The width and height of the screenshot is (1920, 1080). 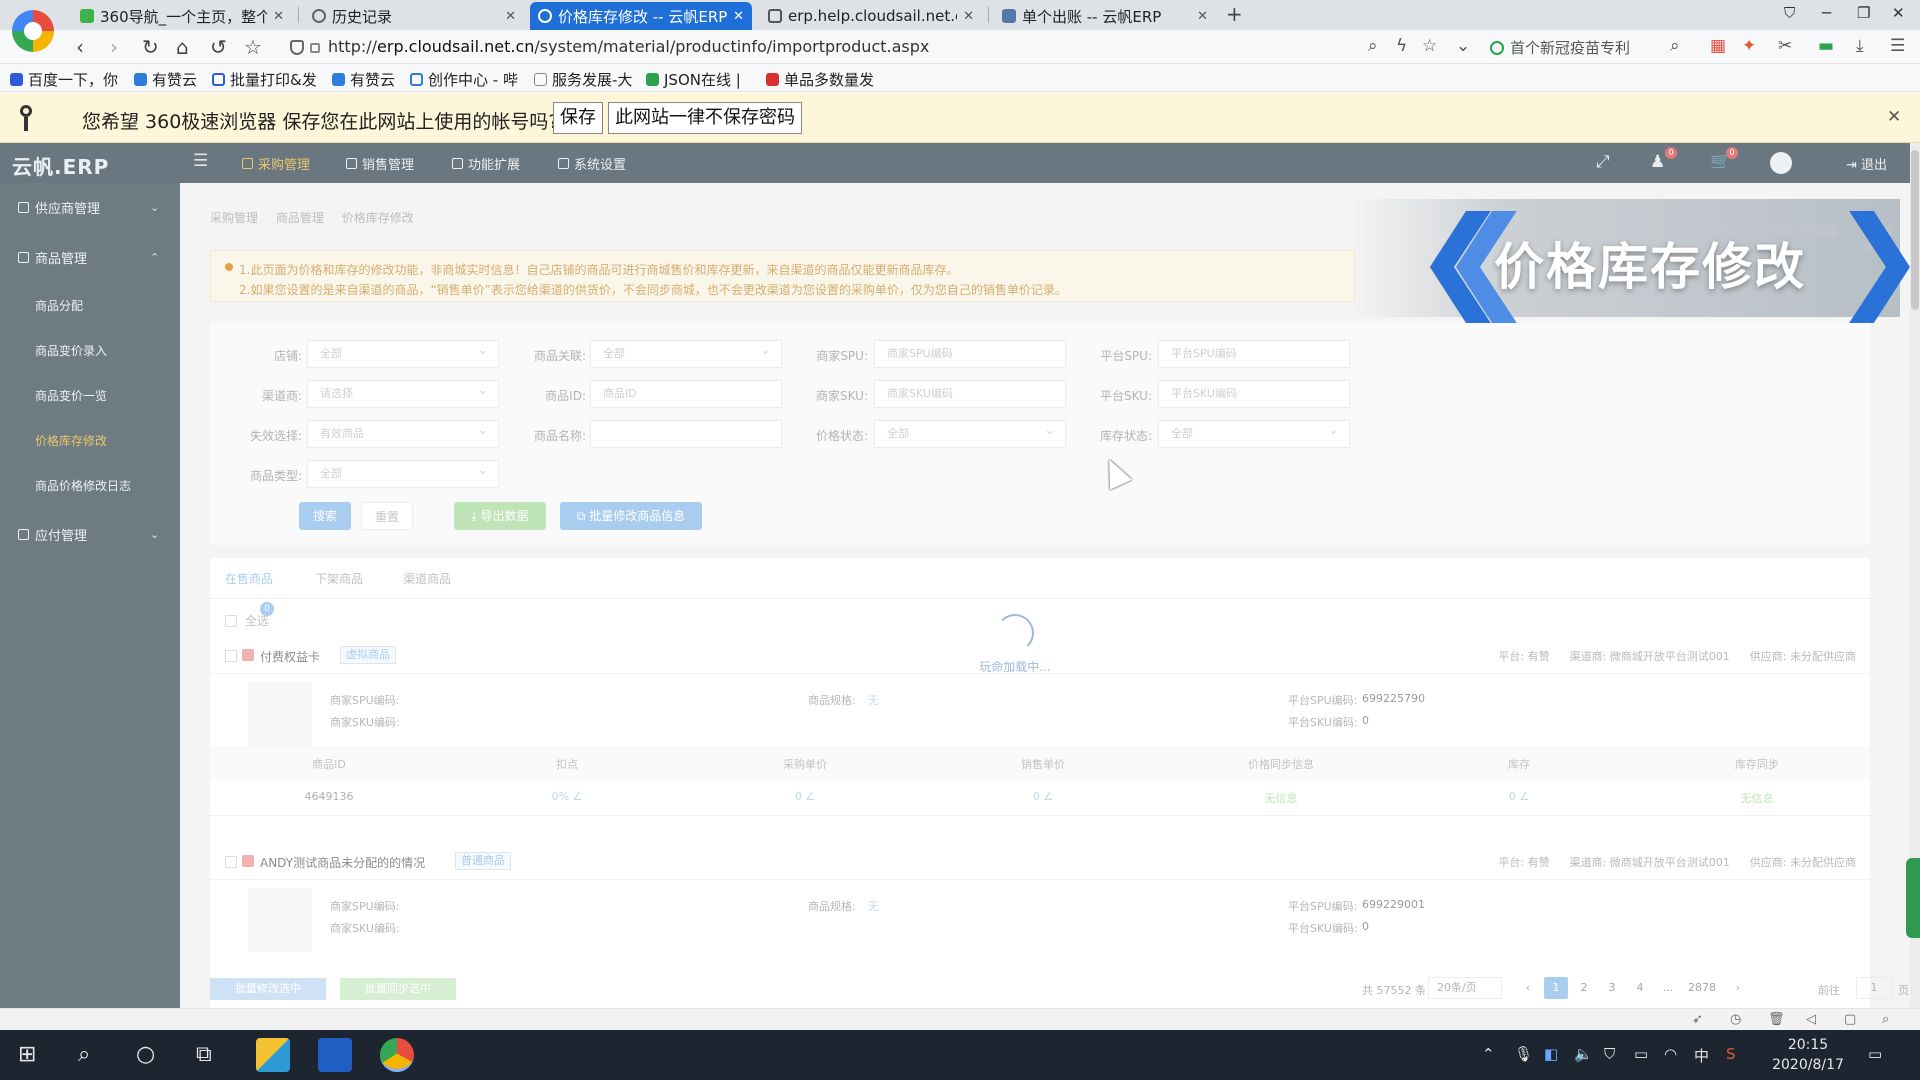 What do you see at coordinates (339, 578) in the screenshot?
I see `tab-off-shelf: 下架商品` at bounding box center [339, 578].